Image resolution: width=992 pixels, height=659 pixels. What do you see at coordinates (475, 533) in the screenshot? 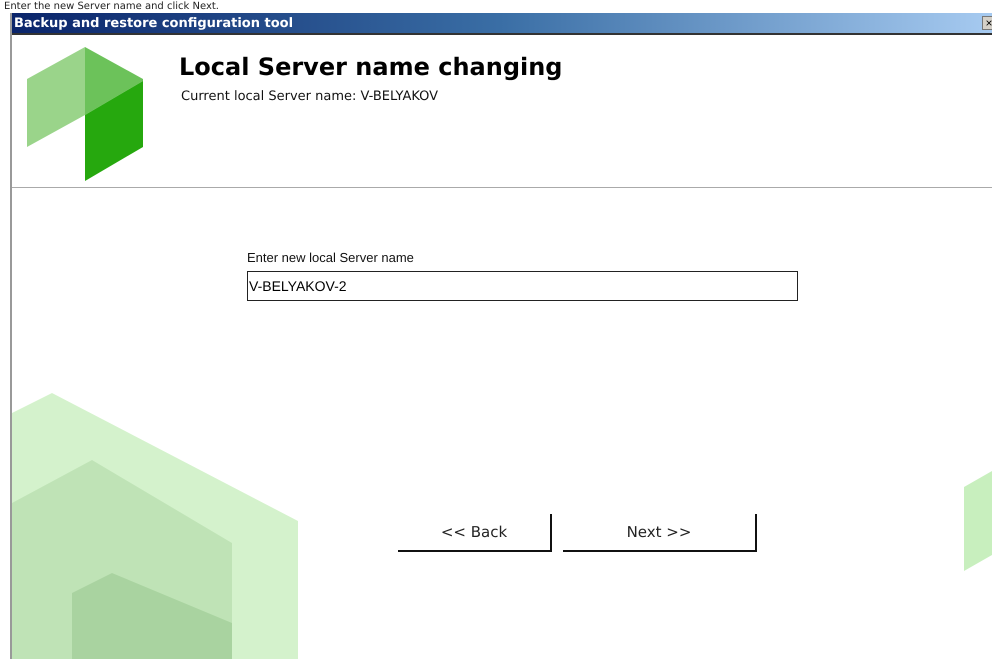
I see `back-button: << Back` at bounding box center [475, 533].